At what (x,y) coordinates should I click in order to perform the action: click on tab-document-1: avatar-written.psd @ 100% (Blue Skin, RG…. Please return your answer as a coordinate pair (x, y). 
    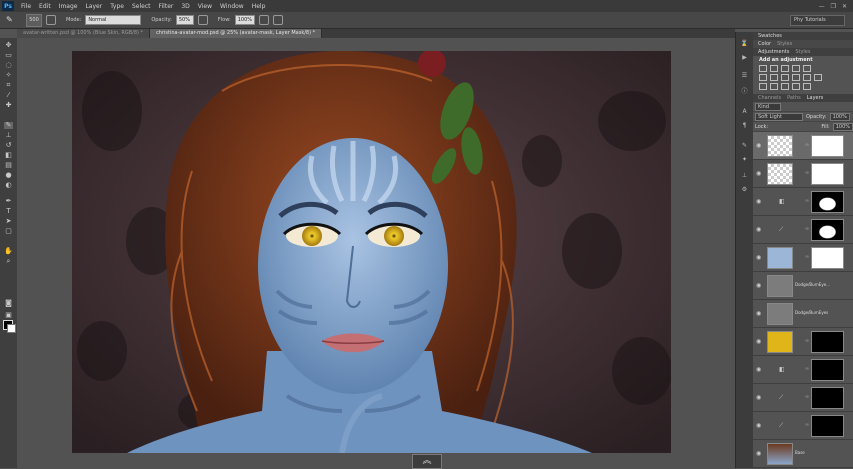
    Looking at the image, I should click on (84, 33).